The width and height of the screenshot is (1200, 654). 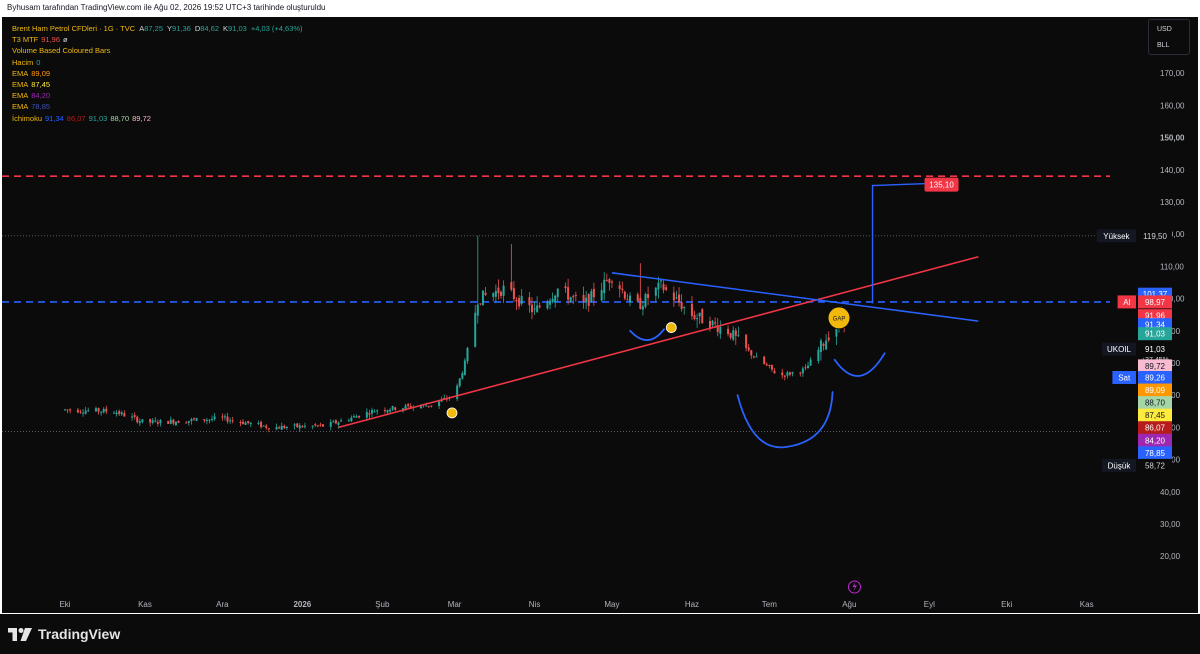 I want to click on indicator-row: EMA 89,09, so click(x=157, y=73).